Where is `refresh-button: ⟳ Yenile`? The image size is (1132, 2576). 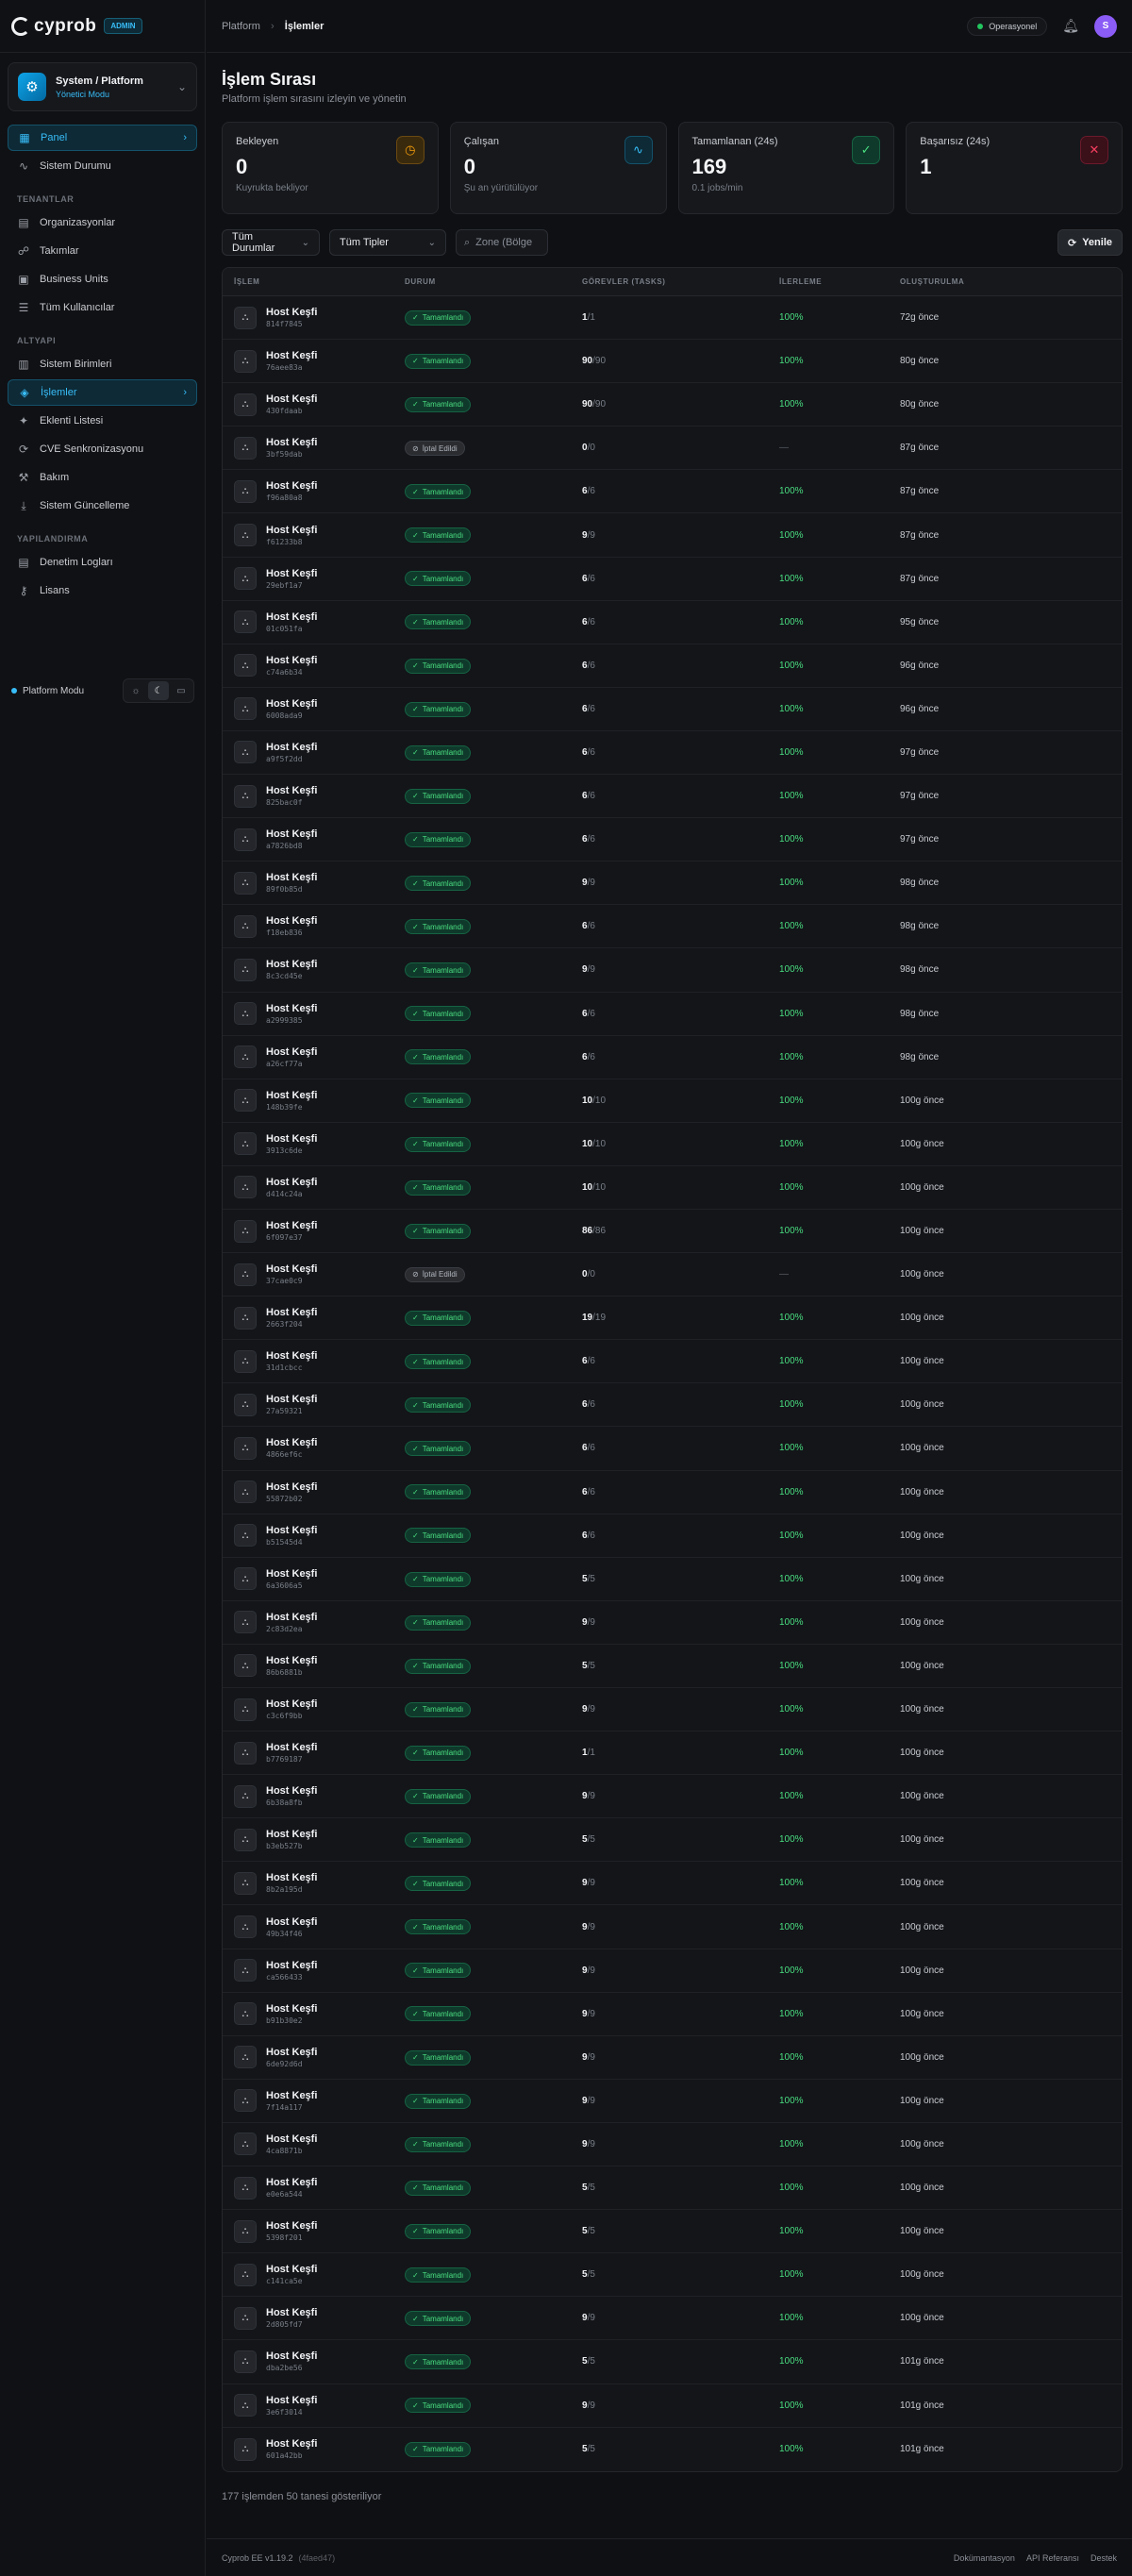
refresh-button: ⟳ Yenile is located at coordinates (1090, 242).